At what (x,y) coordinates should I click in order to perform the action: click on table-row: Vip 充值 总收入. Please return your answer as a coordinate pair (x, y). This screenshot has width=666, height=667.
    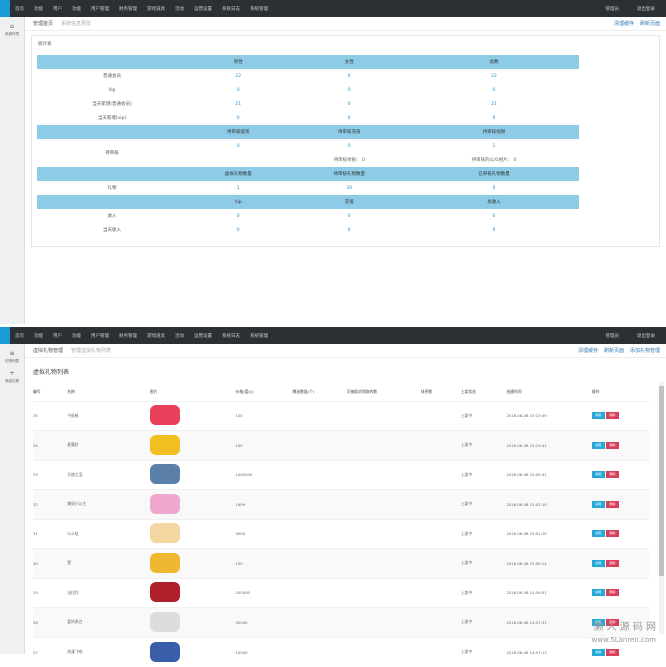
    Looking at the image, I should click on (308, 202).